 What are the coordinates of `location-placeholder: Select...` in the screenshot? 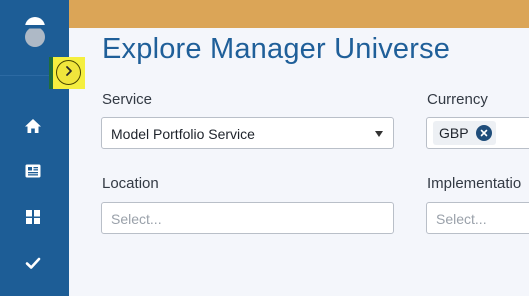 It's located at (136, 219).